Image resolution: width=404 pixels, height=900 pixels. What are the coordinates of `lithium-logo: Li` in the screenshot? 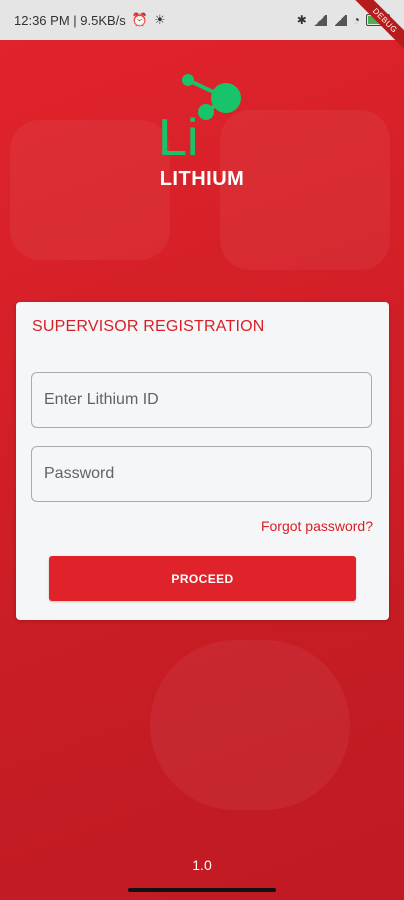 It's located at (199, 118).